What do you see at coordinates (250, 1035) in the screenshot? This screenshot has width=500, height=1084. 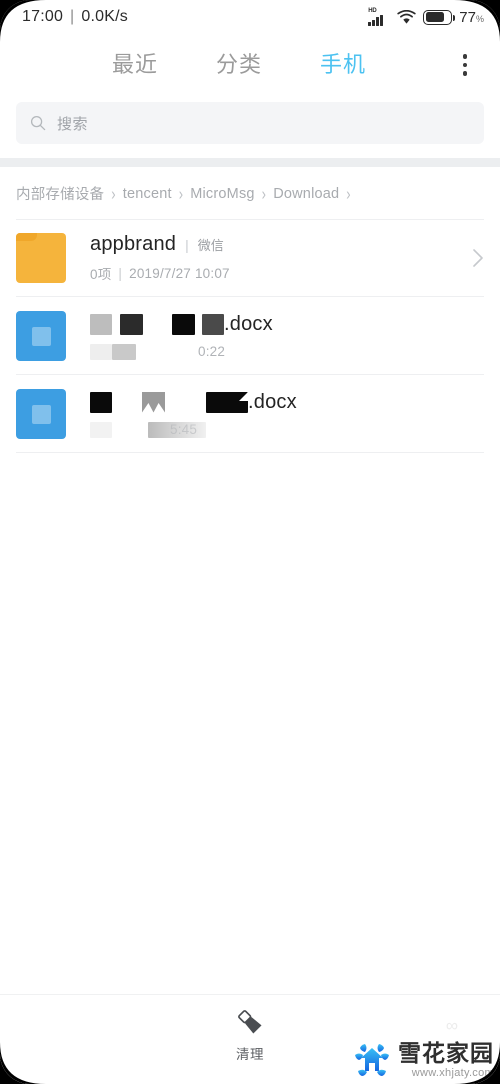 I see `clean-button: 清理` at bounding box center [250, 1035].